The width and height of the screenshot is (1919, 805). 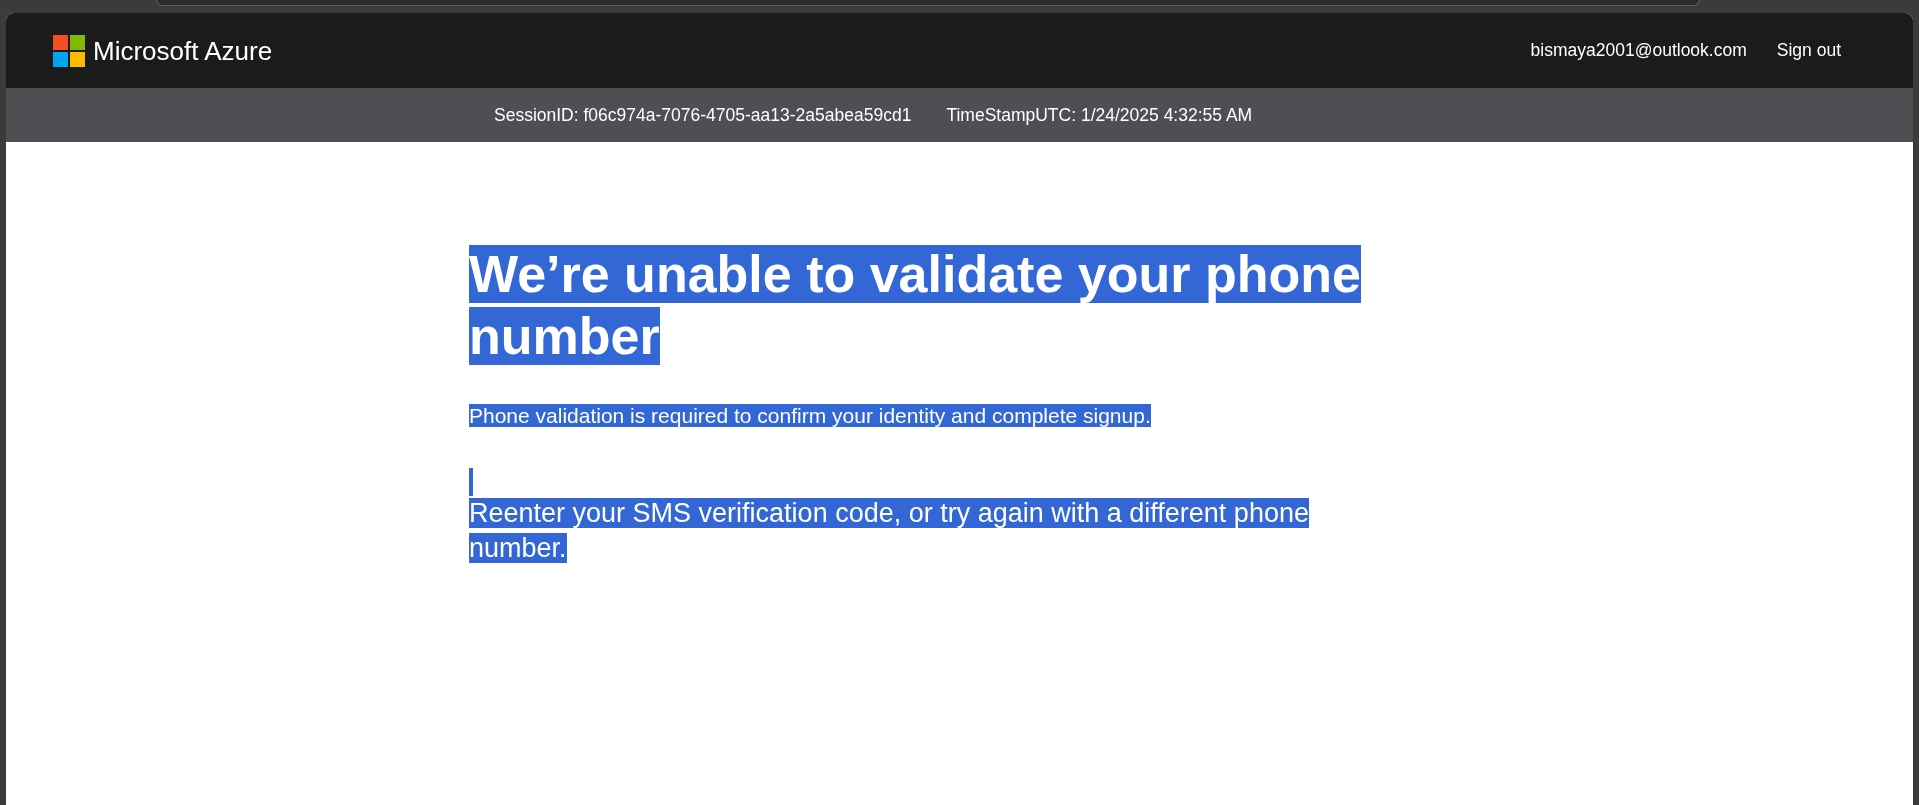 I want to click on sign-out-link: Sign out, so click(x=1808, y=50).